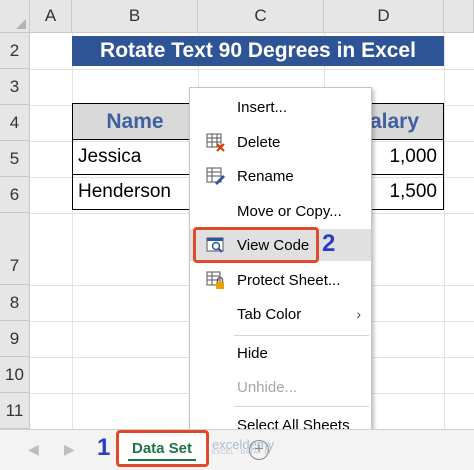 The height and width of the screenshot is (470, 474). I want to click on row-header-7: 7, so click(15, 249).